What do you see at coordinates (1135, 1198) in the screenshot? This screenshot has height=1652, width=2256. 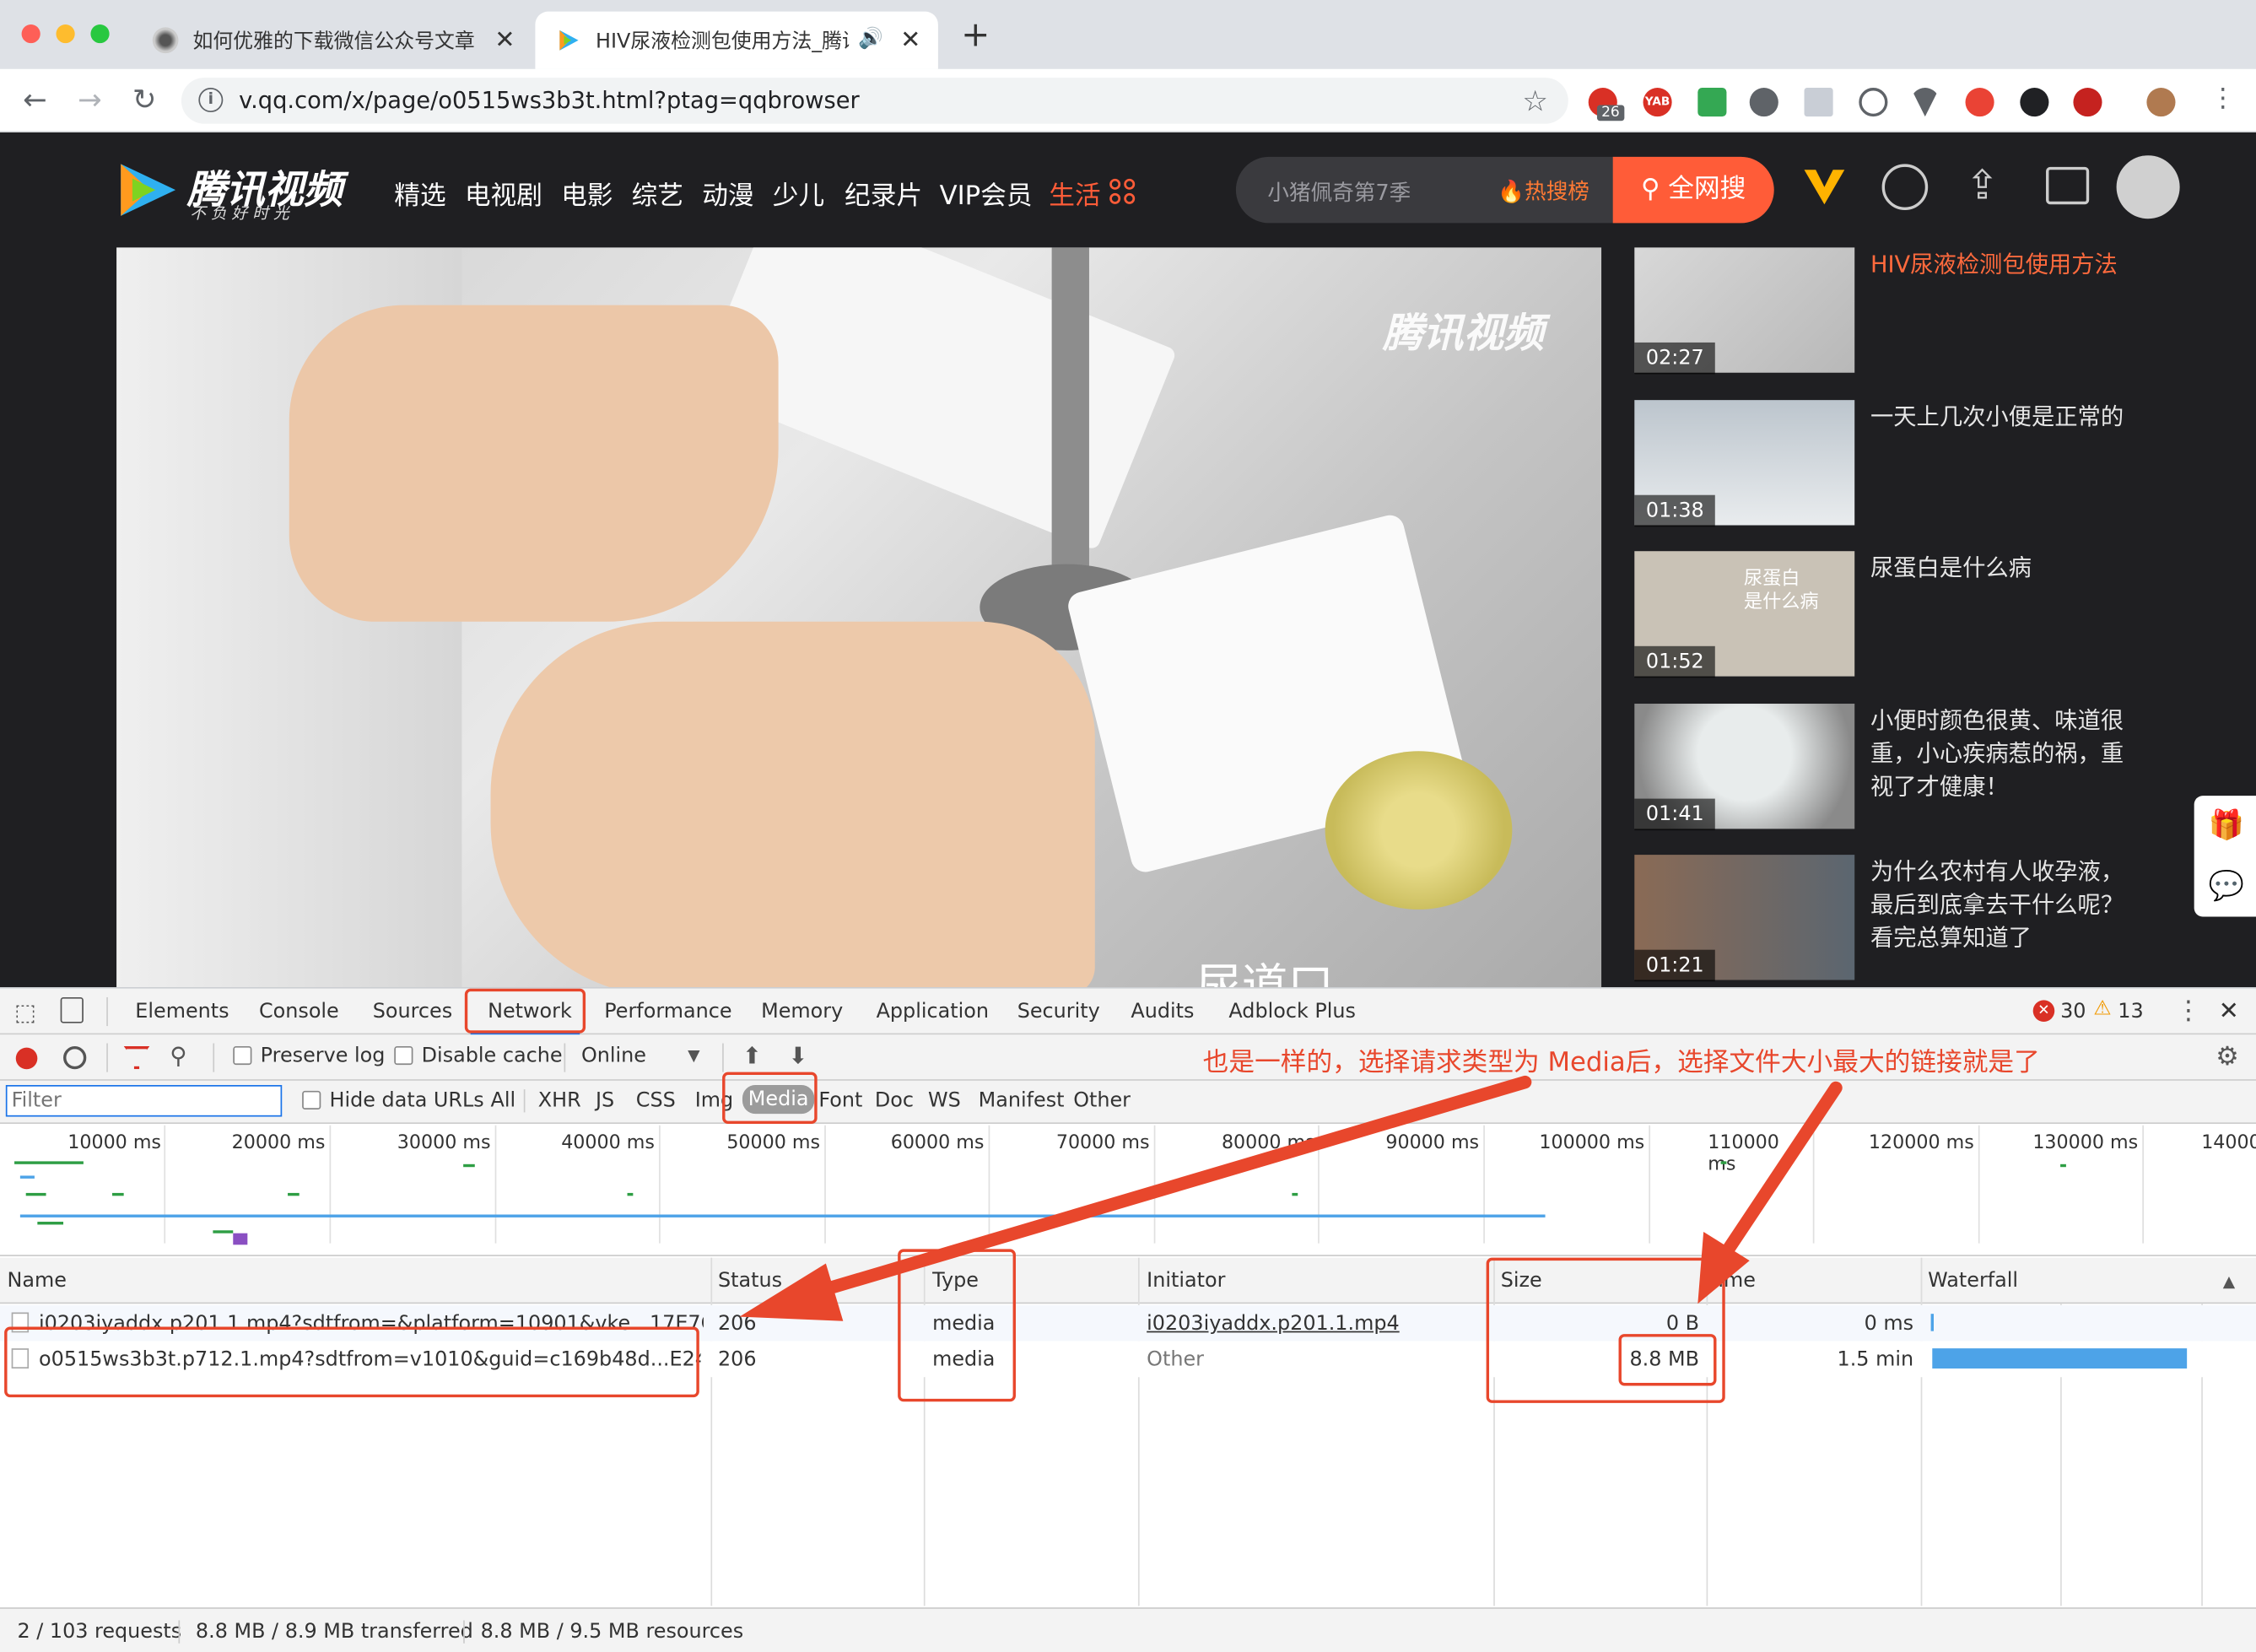 I see `arrow-to-request-icon` at bounding box center [1135, 1198].